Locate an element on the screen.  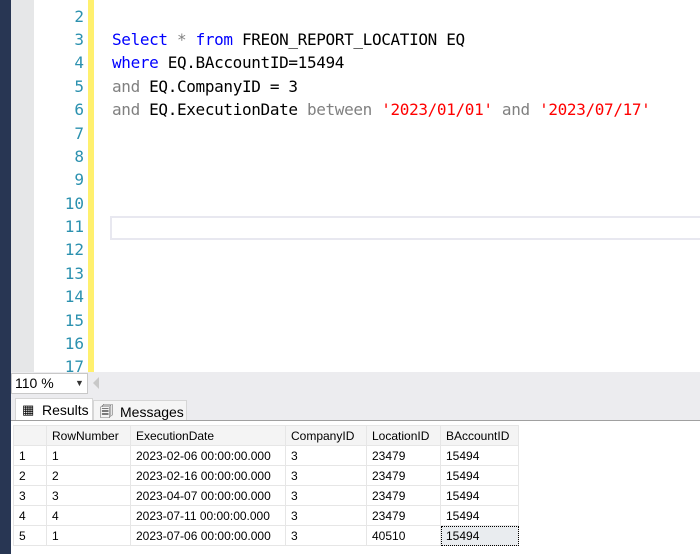
line-number: 11 is located at coordinates (74, 226).